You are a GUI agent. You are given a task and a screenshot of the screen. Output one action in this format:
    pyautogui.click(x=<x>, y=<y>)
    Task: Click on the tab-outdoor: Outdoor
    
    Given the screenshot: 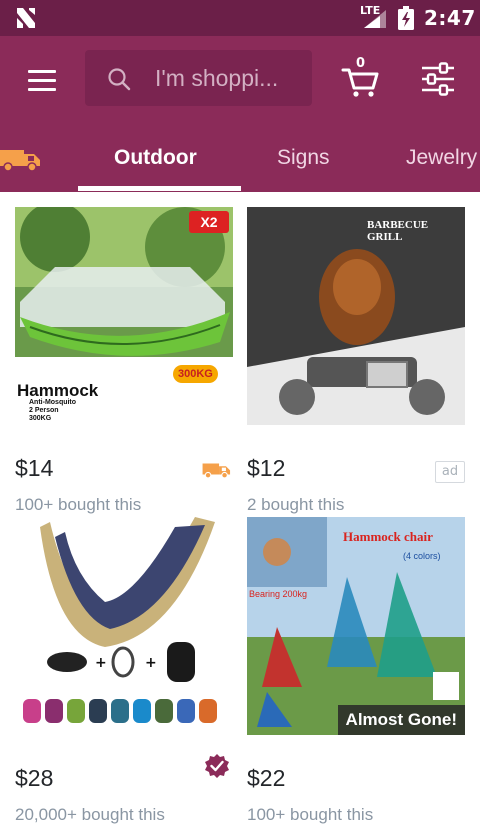 What is the action you would take?
    pyautogui.click(x=155, y=158)
    